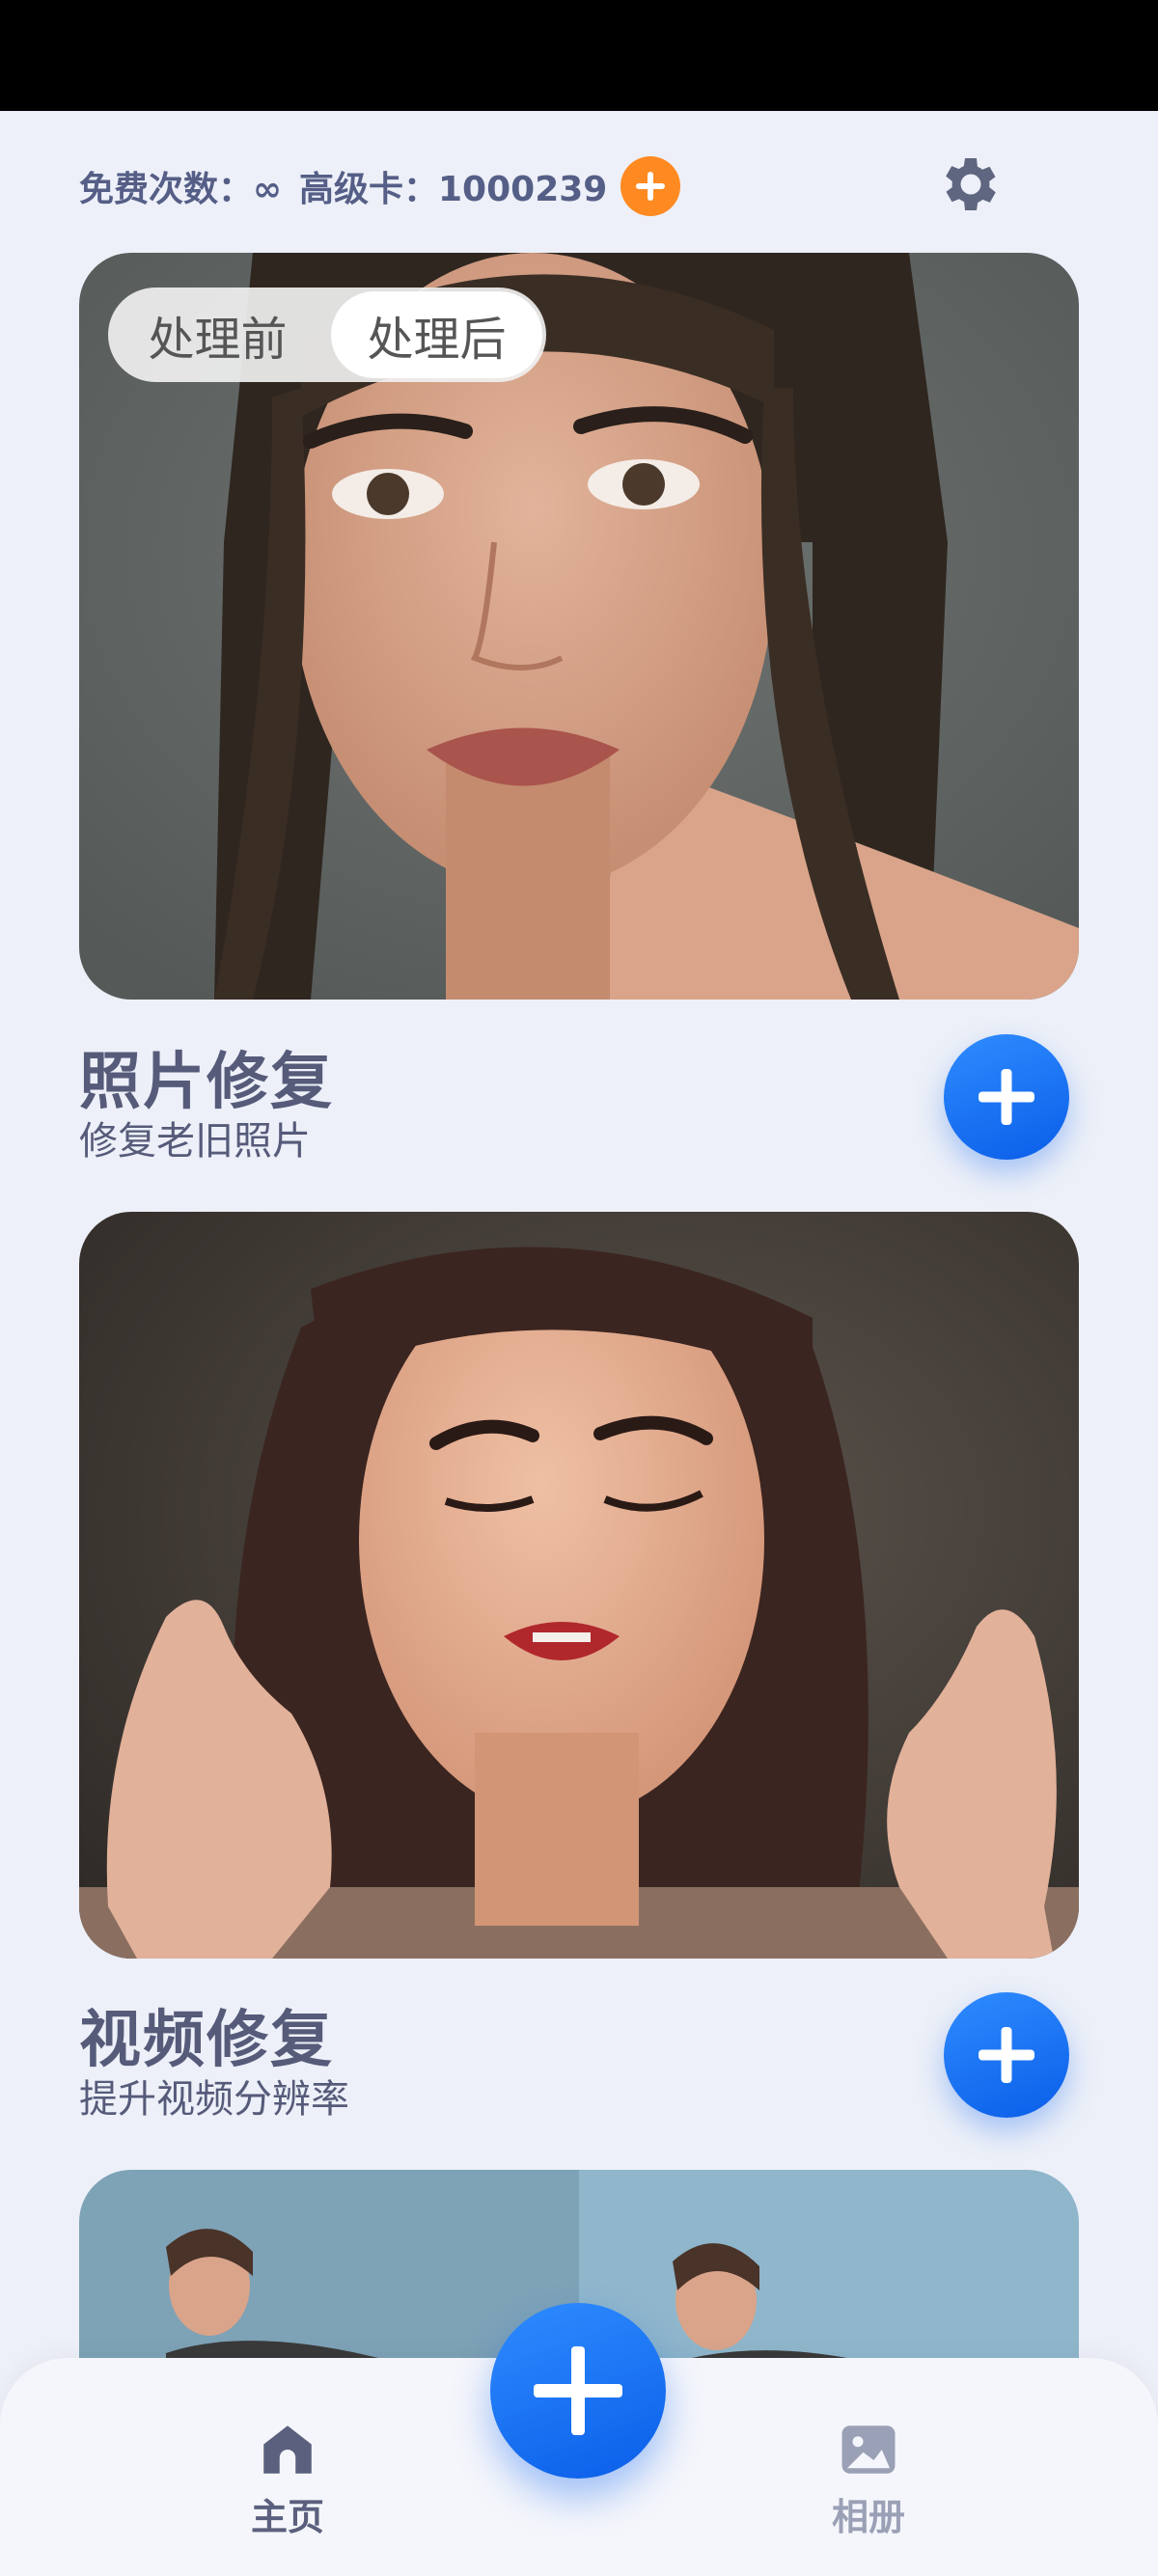 The image size is (1158, 2576). I want to click on add-credit-icon, so click(650, 186).